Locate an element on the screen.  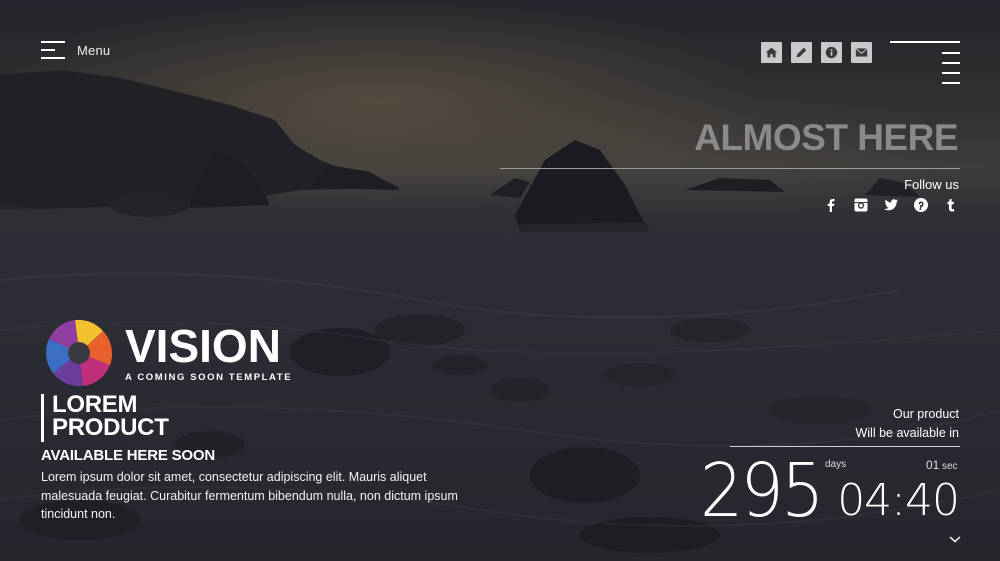
countdown-heading: Our product Will be available in is located at coordinates (907, 424).